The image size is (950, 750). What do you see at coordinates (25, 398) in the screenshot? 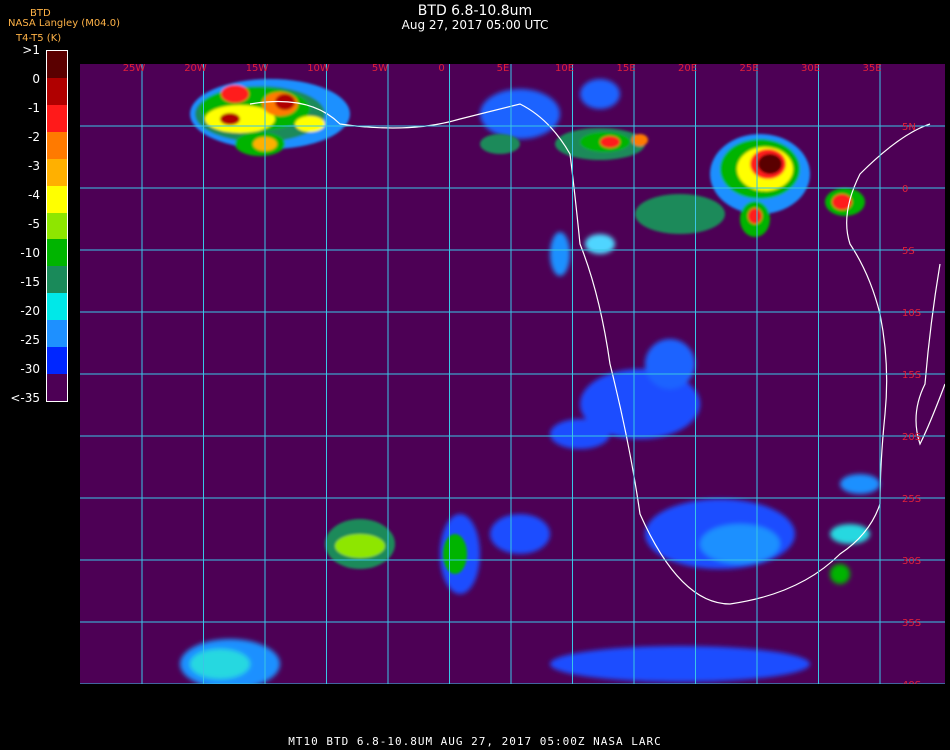
I see `scale-label: <-35` at bounding box center [25, 398].